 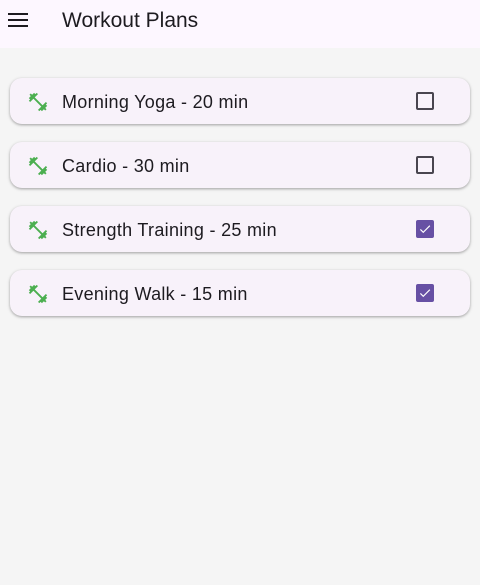 I want to click on workout-card: Cardio - 30 min, so click(x=240, y=165).